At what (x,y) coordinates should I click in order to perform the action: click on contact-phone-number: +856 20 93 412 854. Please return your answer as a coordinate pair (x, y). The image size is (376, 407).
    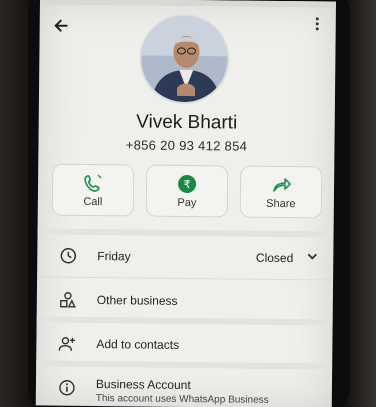
    Looking at the image, I should click on (186, 145).